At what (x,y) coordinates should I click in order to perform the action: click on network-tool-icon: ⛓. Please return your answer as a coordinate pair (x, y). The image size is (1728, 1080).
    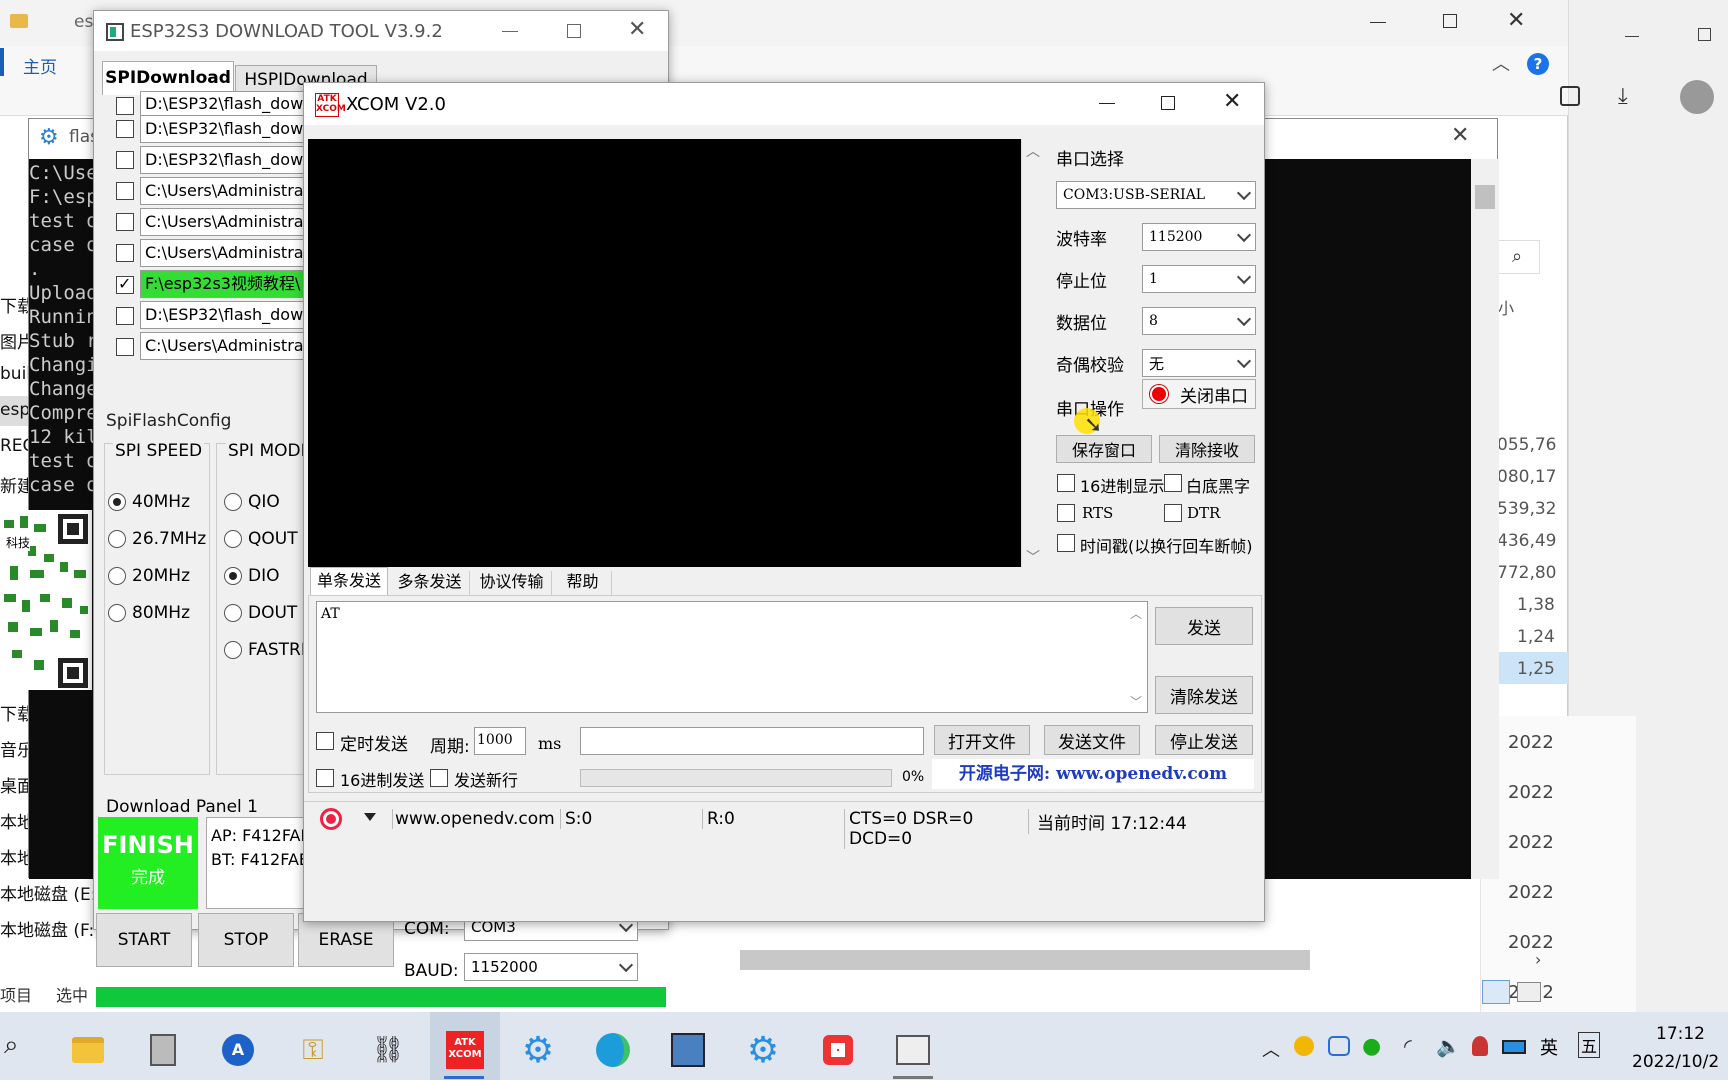
    Looking at the image, I should click on (388, 1050).